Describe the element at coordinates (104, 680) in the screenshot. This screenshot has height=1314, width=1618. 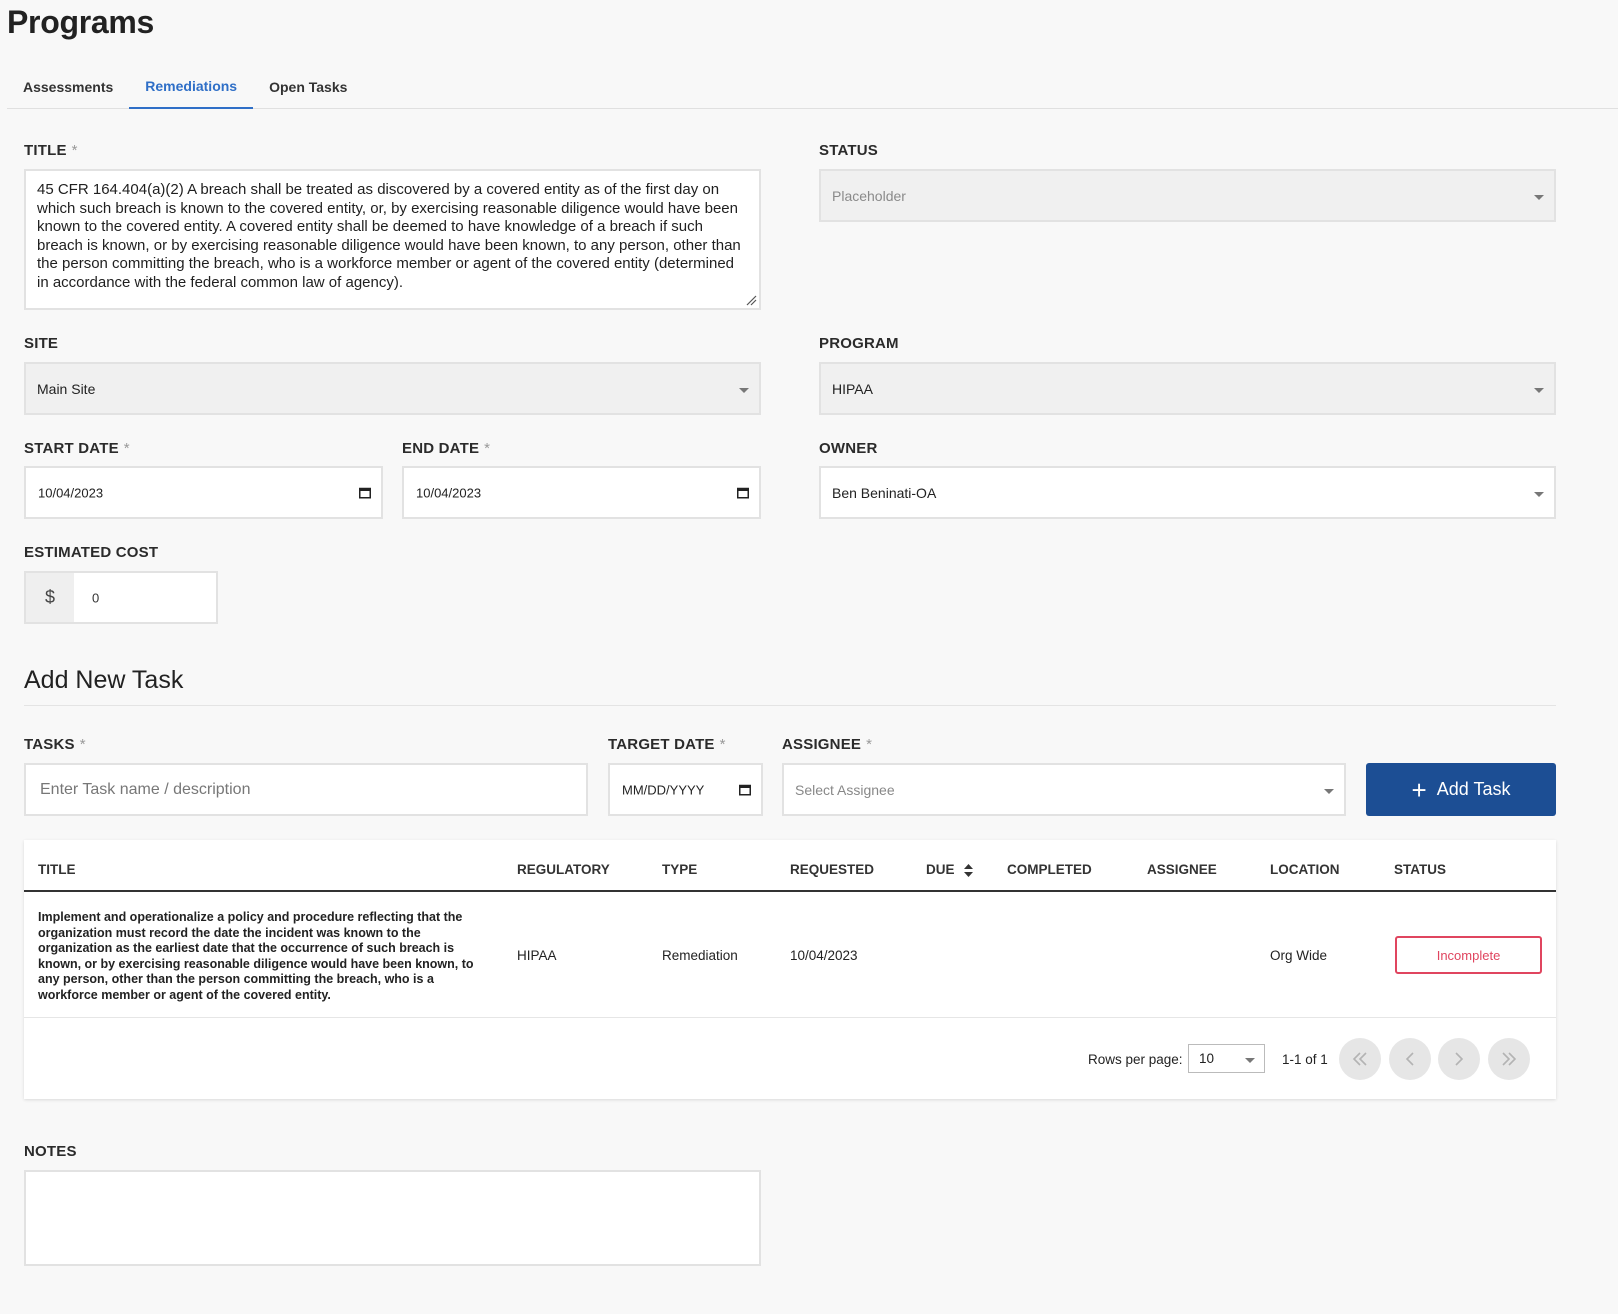
I see `add-new-task-heading: Add New Task` at that location.